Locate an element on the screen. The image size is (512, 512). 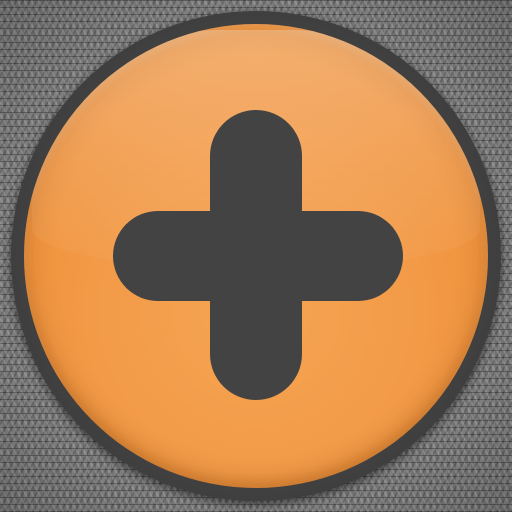
plus-icon-vertical-bar is located at coordinates (256, 255).